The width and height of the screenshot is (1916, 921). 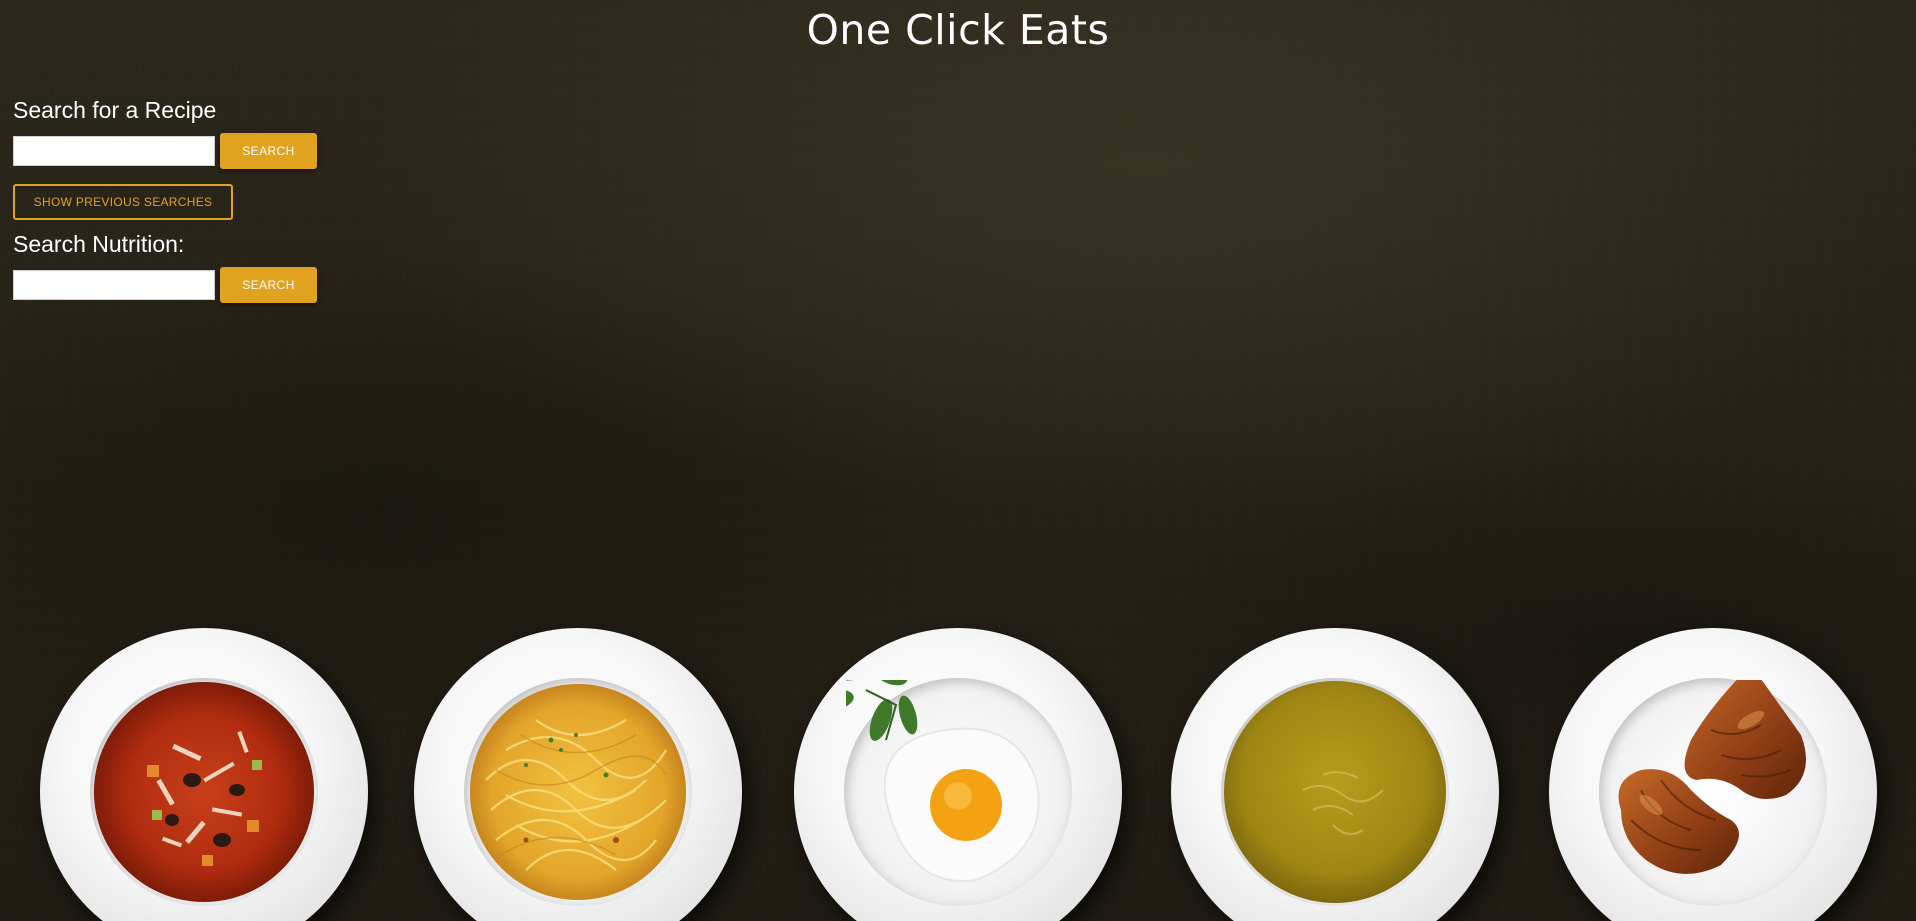 I want to click on plate-croissants, so click(x=1713, y=774).